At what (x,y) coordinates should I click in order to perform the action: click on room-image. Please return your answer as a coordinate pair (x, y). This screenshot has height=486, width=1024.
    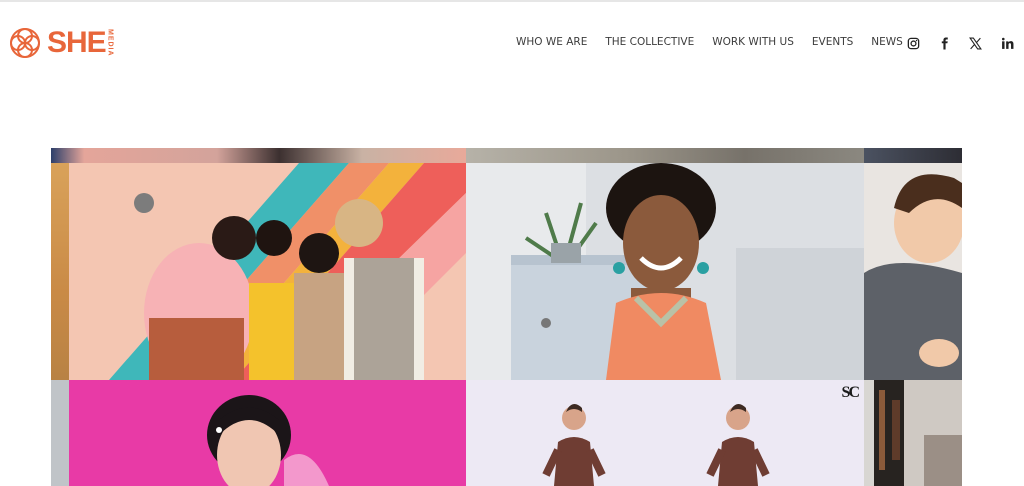
    Looking at the image, I should click on (913, 433).